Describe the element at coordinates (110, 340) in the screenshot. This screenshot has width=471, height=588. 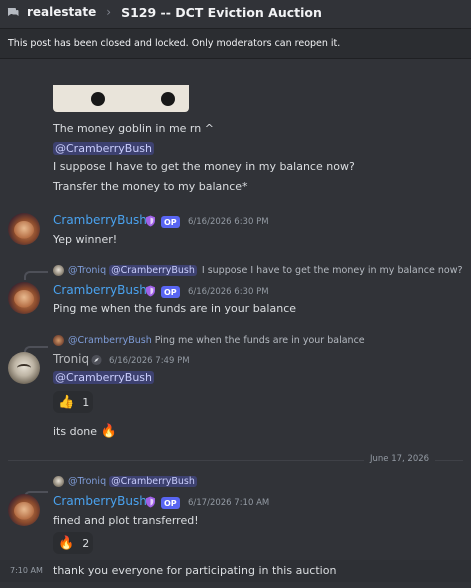
I see `reply-author: @CramberryBush` at that location.